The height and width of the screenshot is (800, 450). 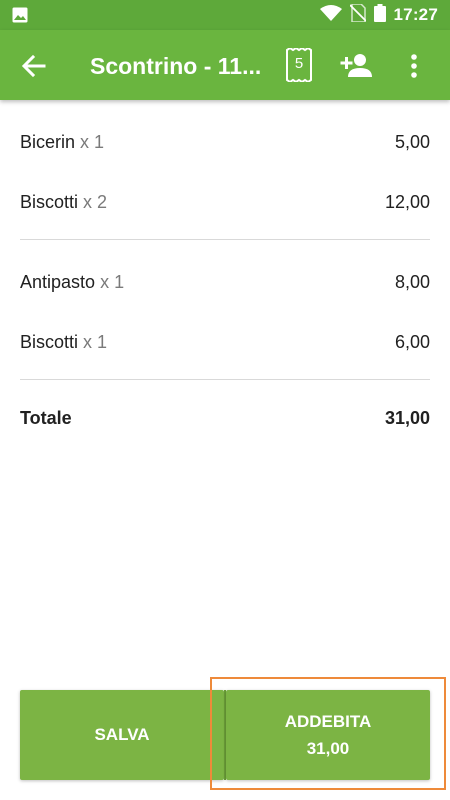 What do you see at coordinates (414, 66) in the screenshot?
I see `more-vert-icon` at bounding box center [414, 66].